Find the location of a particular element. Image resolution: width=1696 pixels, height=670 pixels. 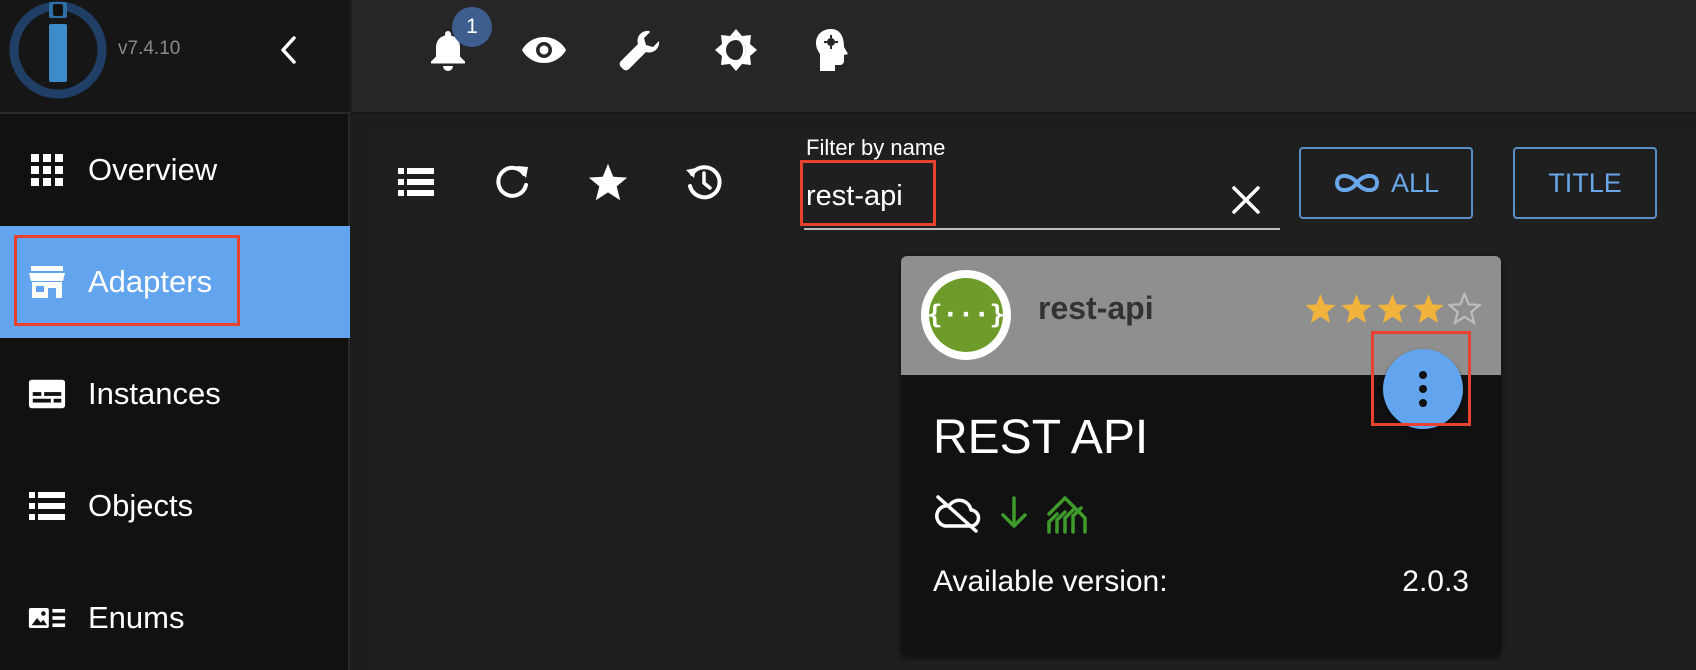

sort-by-title-label: TITLE is located at coordinates (1585, 182).